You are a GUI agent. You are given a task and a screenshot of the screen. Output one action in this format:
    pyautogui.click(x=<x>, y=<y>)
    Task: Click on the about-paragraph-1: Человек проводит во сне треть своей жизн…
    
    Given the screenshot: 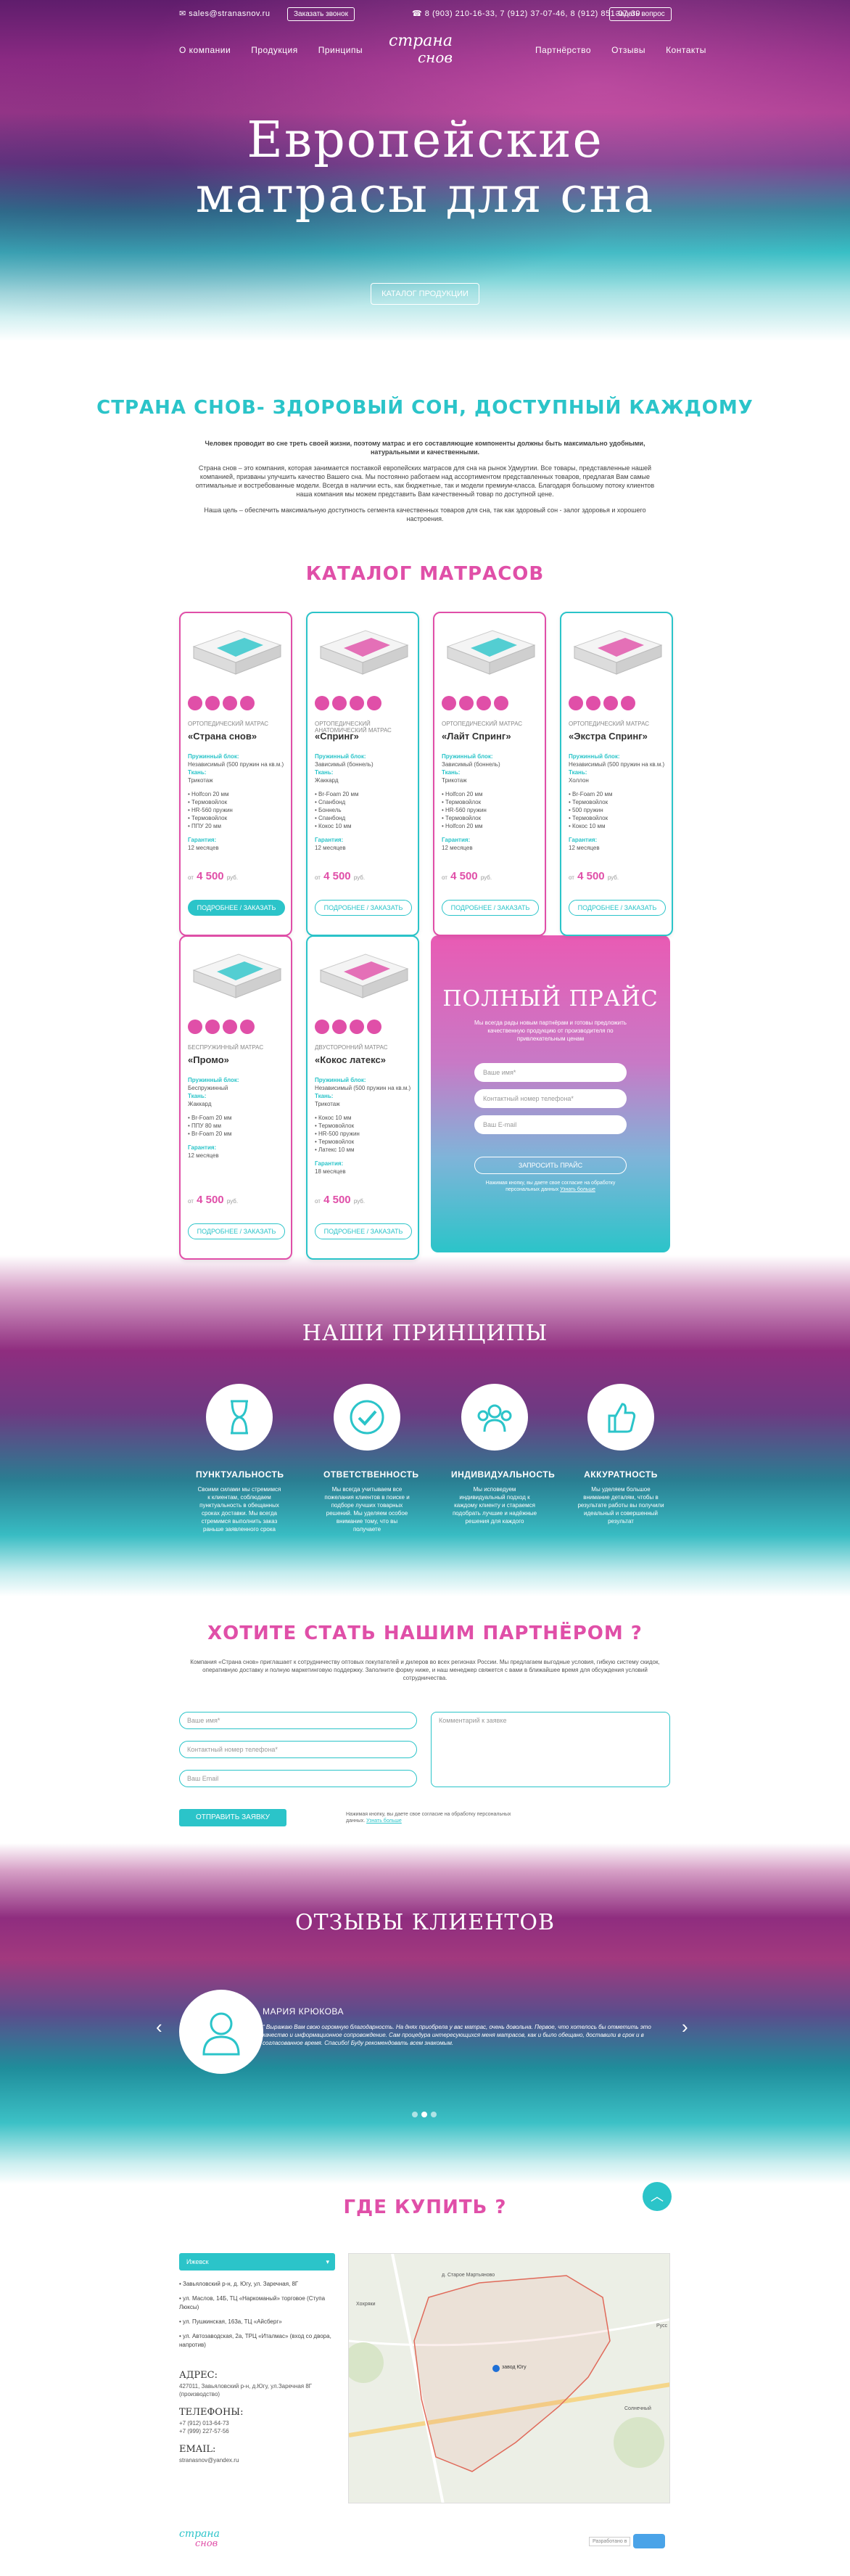 What is the action you would take?
    pyautogui.click(x=425, y=448)
    